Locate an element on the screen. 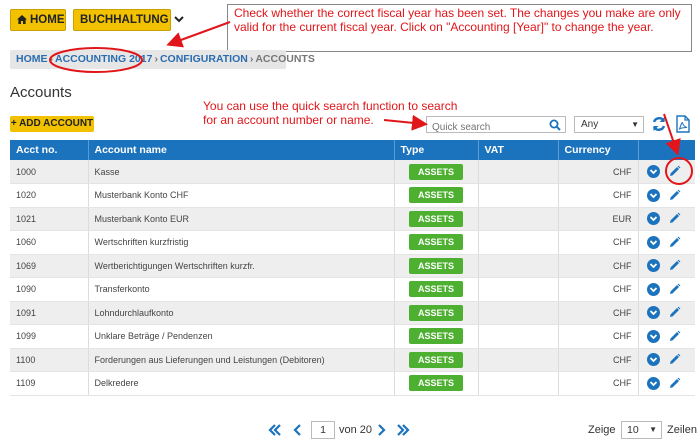 This screenshot has height=447, width=700. cell-acct-no: 1109 is located at coordinates (49, 383).